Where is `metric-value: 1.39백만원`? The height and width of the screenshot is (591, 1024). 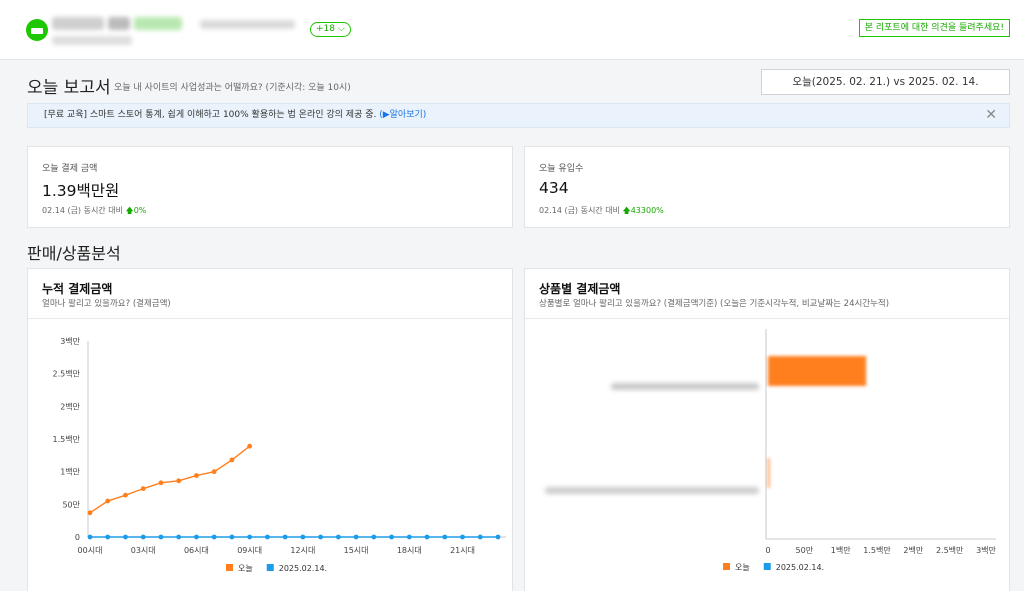
metric-value: 1.39백만원 is located at coordinates (81, 191).